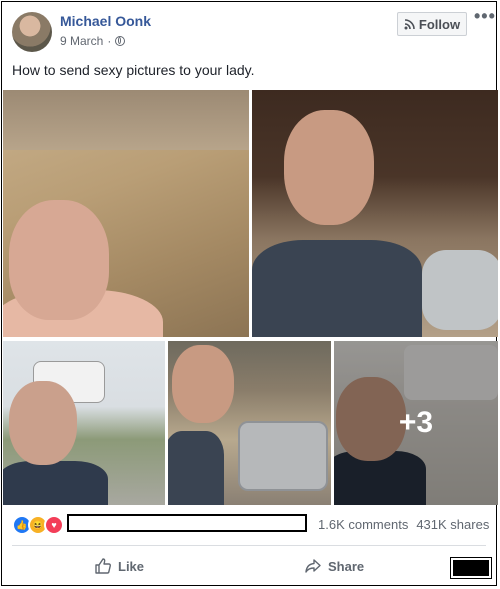 Image resolution: width=500 pixels, height=589 pixels. I want to click on love-reaction-icon: ♥, so click(54, 525).